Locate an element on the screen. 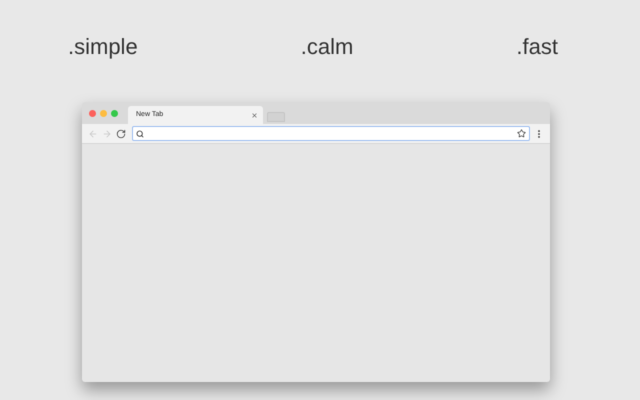  tagline: .simple is located at coordinates (103, 47).